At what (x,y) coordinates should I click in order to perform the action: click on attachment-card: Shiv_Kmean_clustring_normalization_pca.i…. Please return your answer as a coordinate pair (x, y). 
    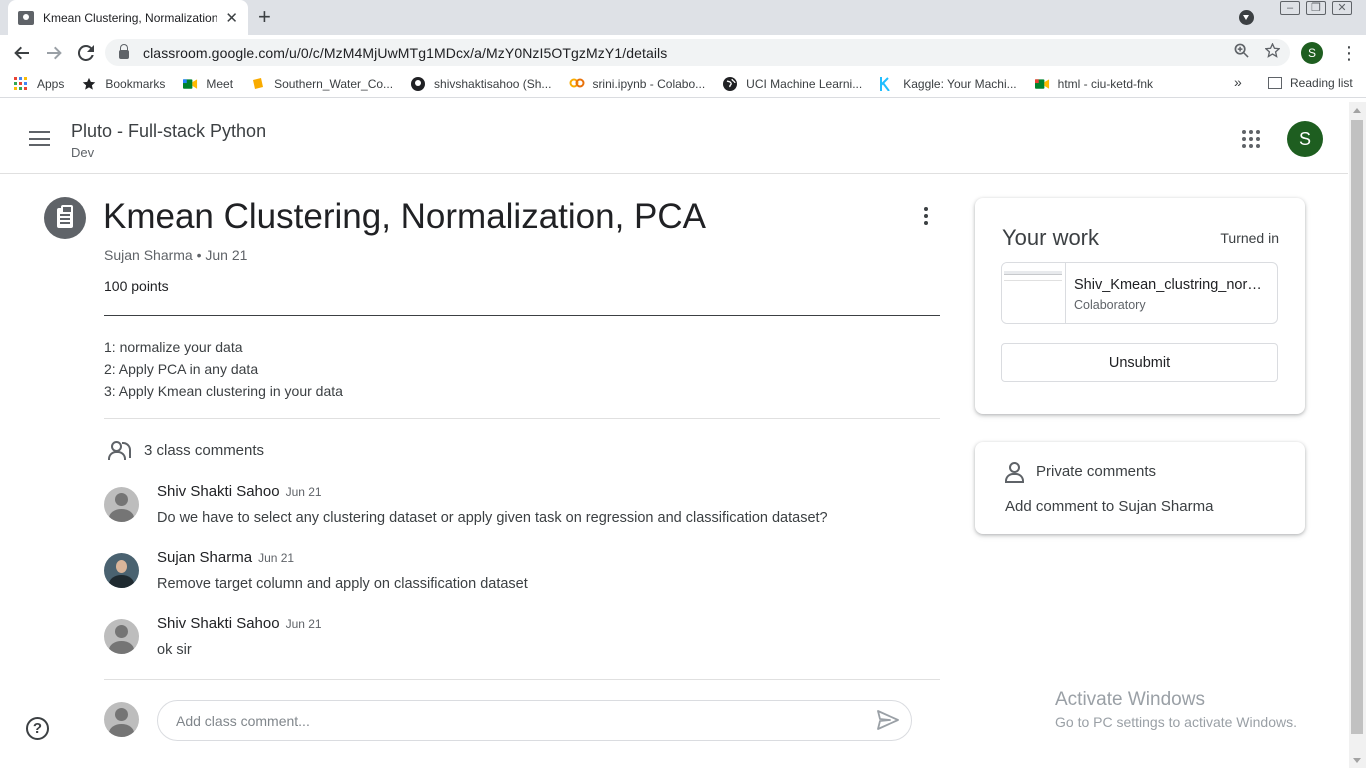
    Looking at the image, I should click on (1139, 293).